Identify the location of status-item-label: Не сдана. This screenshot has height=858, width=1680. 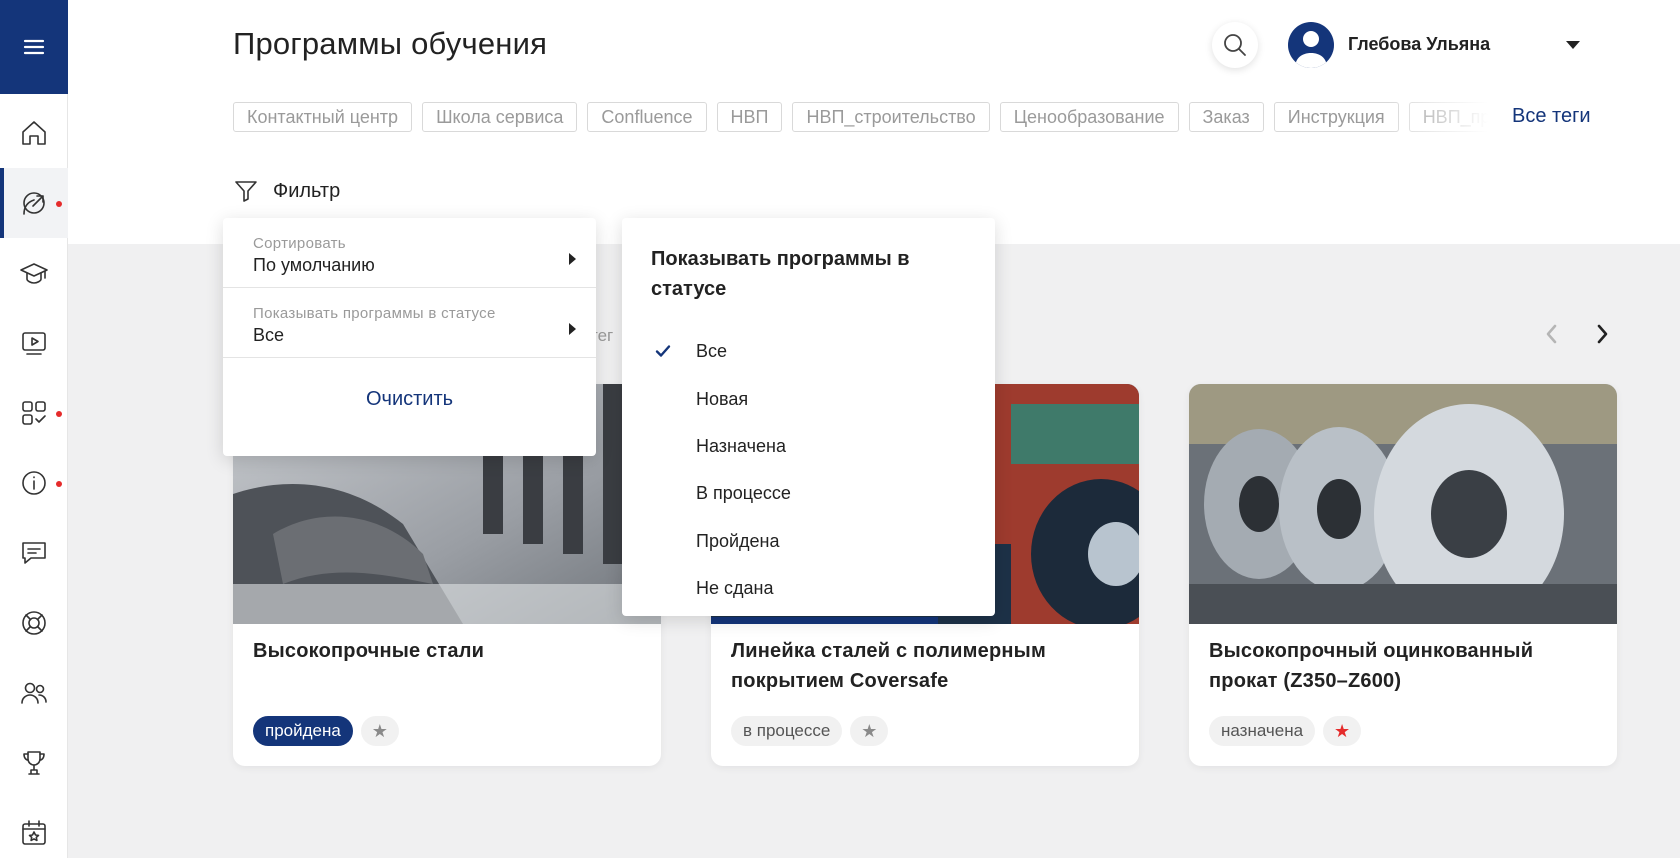
(735, 588).